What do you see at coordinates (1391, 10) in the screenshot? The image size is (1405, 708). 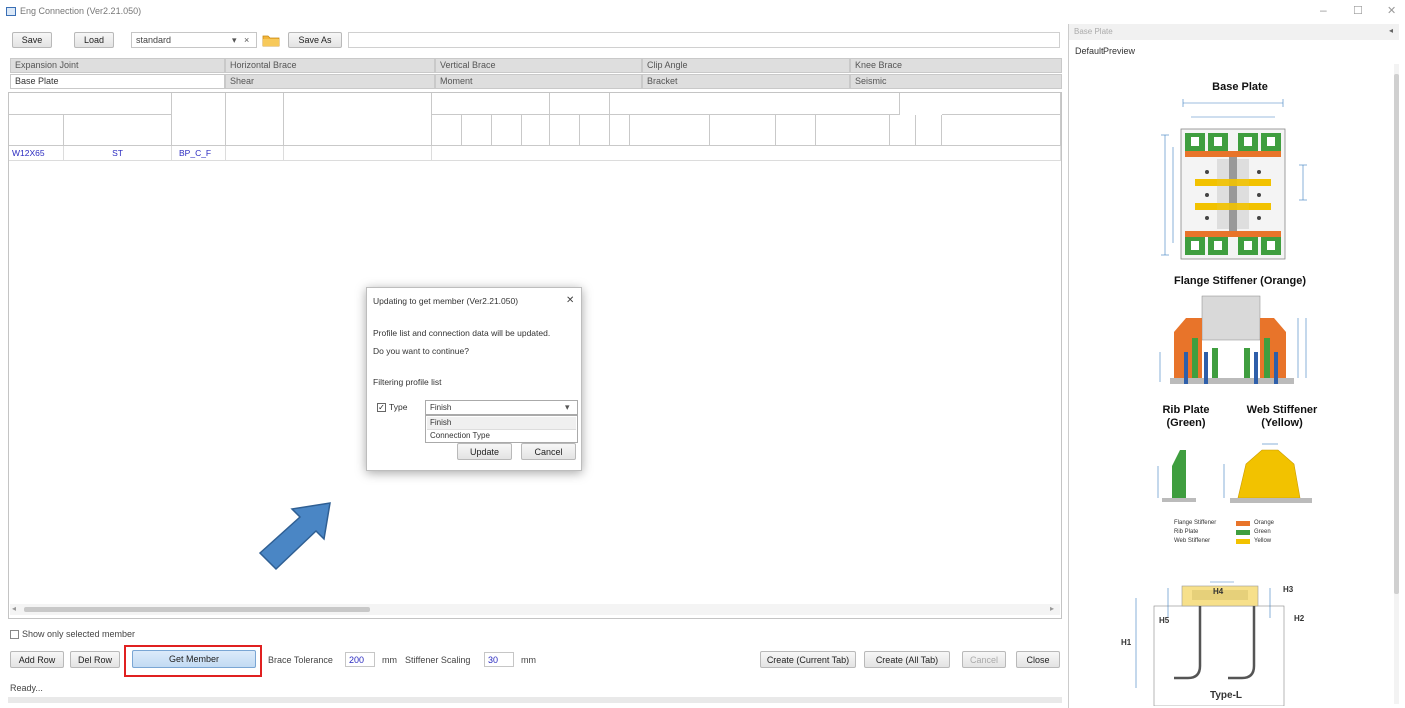 I see `close-icon: ✕` at bounding box center [1391, 10].